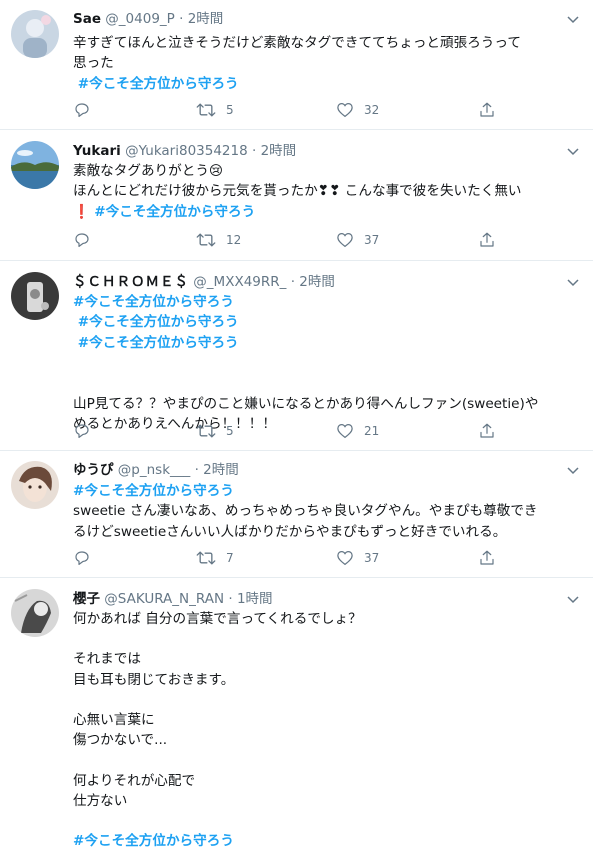  I want to click on retweet-button: 12, so click(218, 240).